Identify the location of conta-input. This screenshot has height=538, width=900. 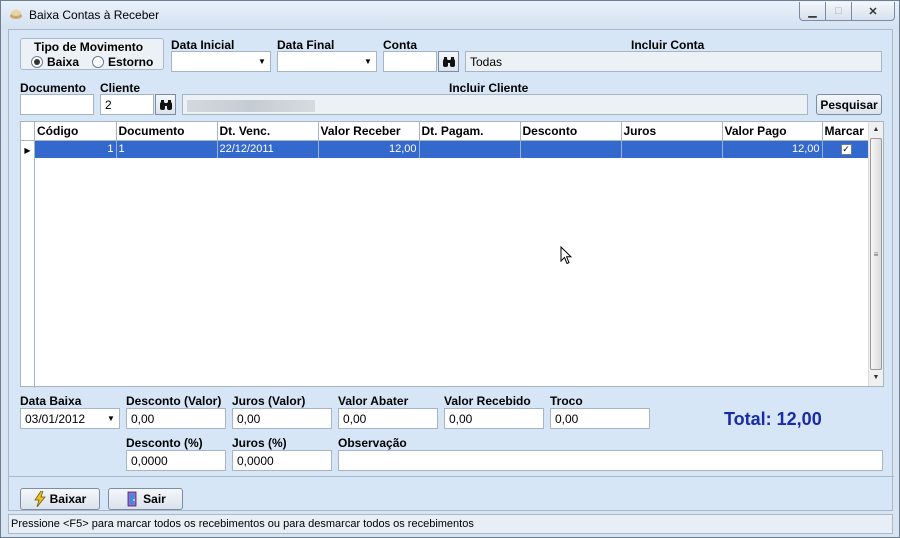
(410, 61).